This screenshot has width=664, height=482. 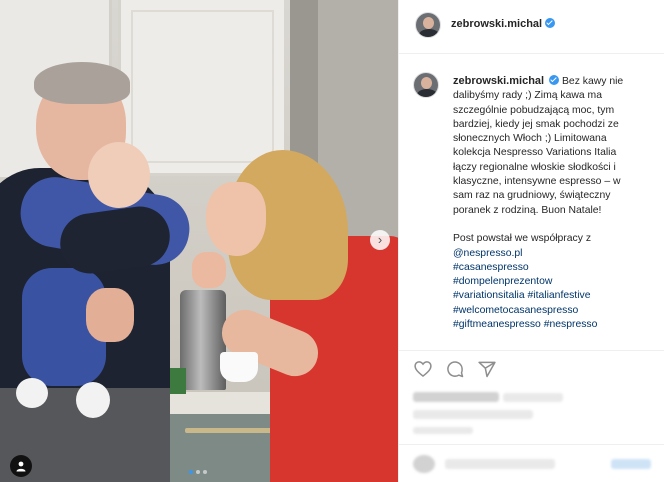 What do you see at coordinates (230, 430) in the screenshot?
I see `drawer-handle` at bounding box center [230, 430].